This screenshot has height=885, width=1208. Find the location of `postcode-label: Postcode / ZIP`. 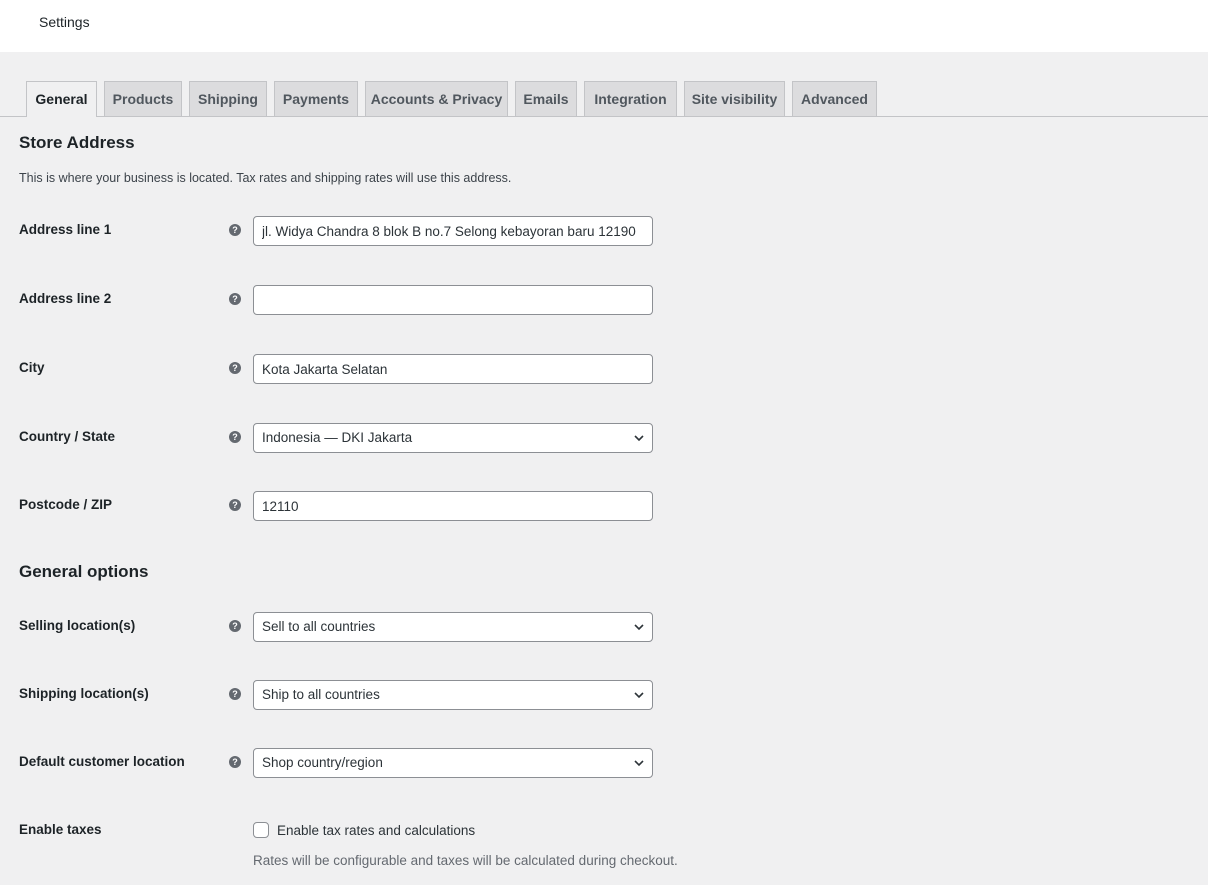

postcode-label: Postcode / ZIP is located at coordinates (66, 504).